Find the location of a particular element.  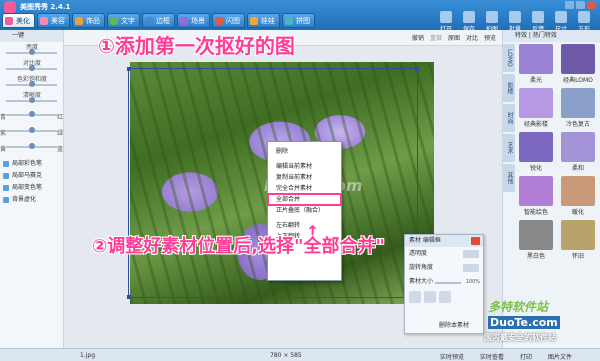

effect-item: 柔光 is located at coordinates (536, 64).